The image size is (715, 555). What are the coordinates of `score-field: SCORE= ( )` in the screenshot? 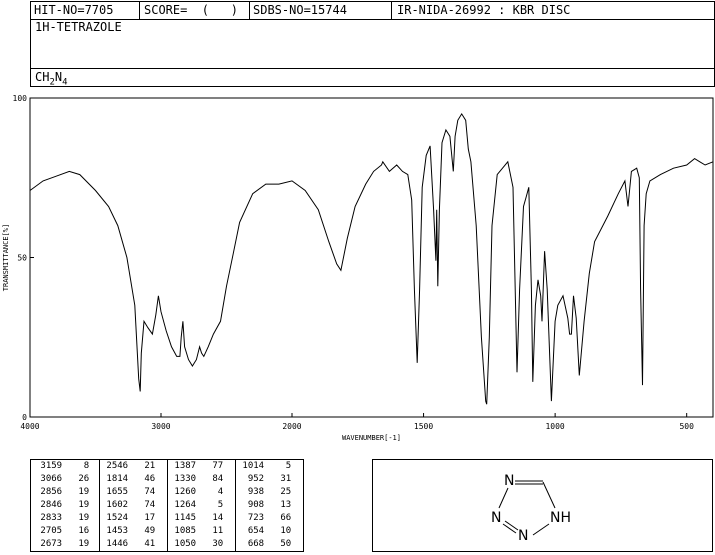 It's located at (191, 10).